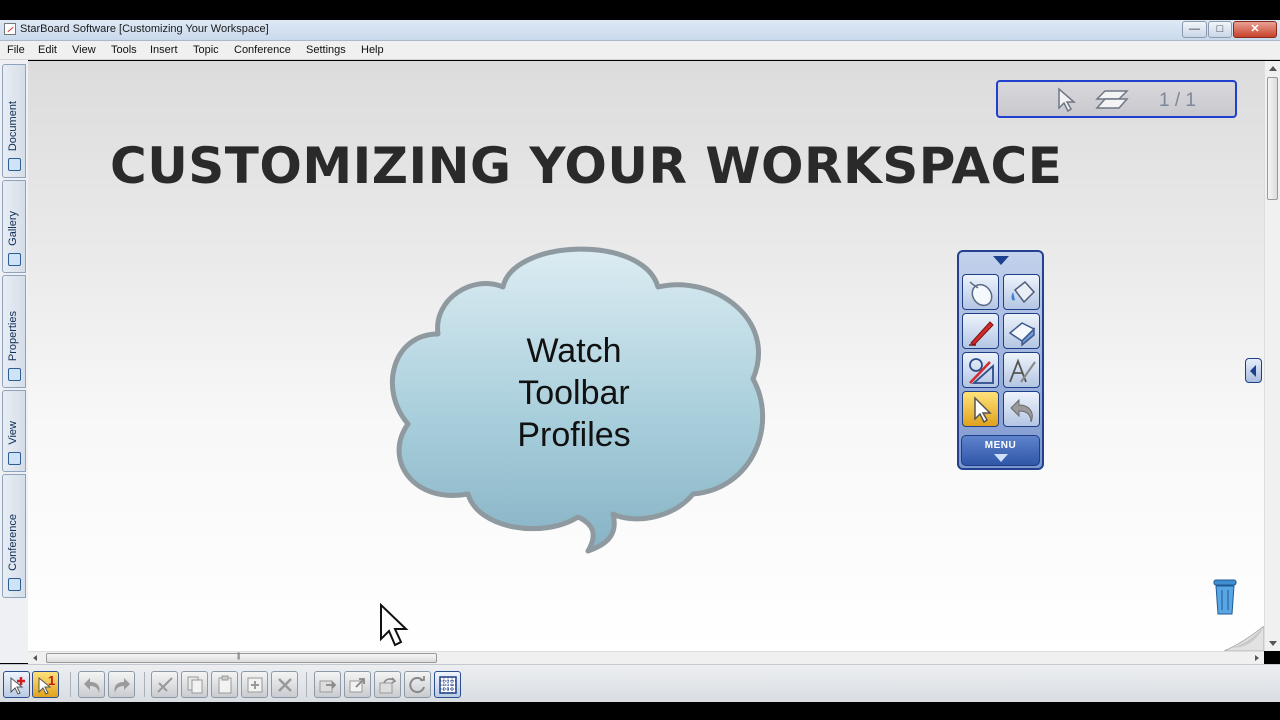 Image resolution: width=1280 pixels, height=720 pixels. What do you see at coordinates (206, 50) in the screenshot?
I see `menu-topic: Topic` at bounding box center [206, 50].